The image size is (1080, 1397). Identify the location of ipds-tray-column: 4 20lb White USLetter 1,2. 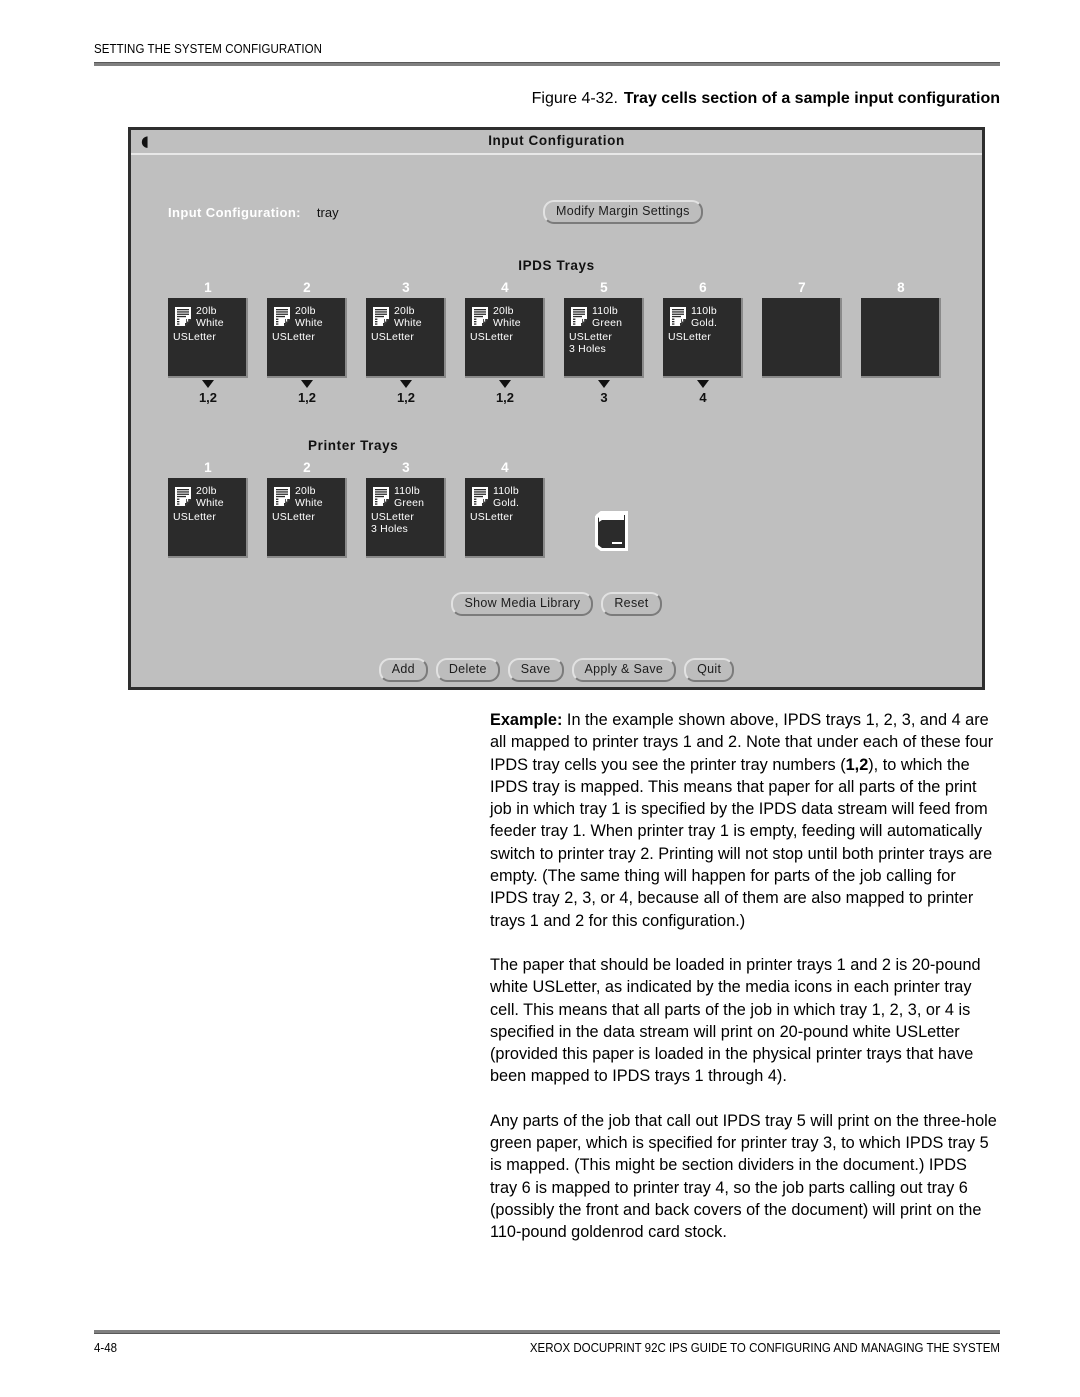
(514, 342).